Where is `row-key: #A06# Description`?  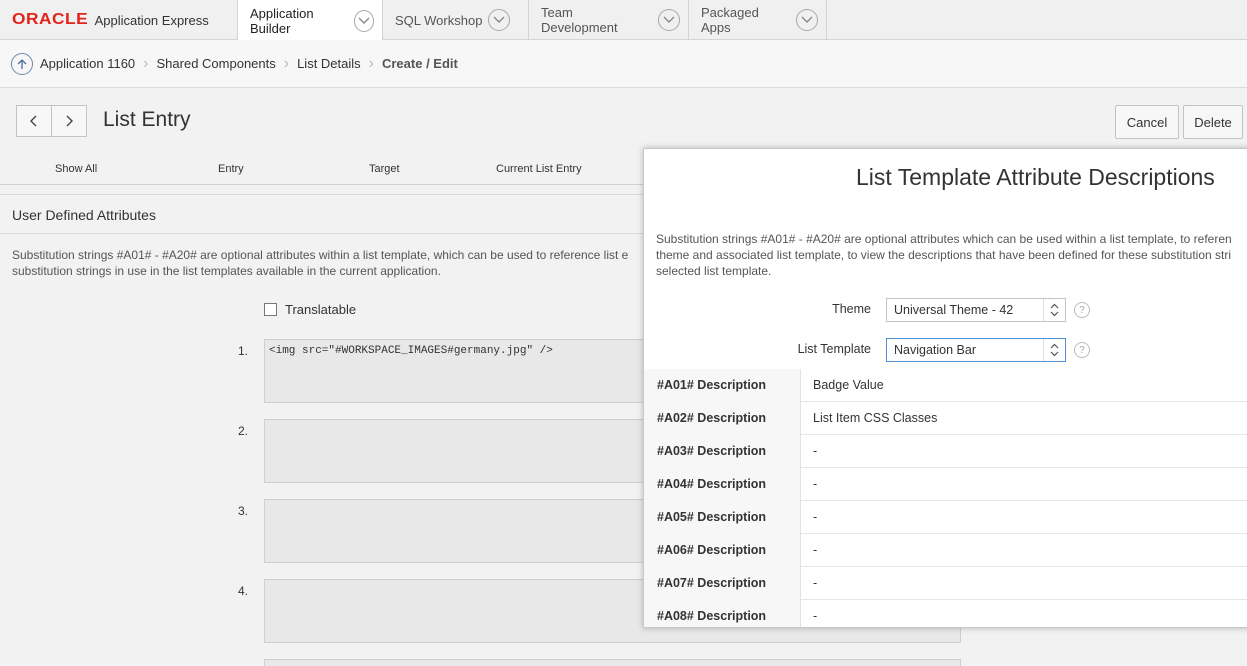 row-key: #A06# Description is located at coordinates (722, 550).